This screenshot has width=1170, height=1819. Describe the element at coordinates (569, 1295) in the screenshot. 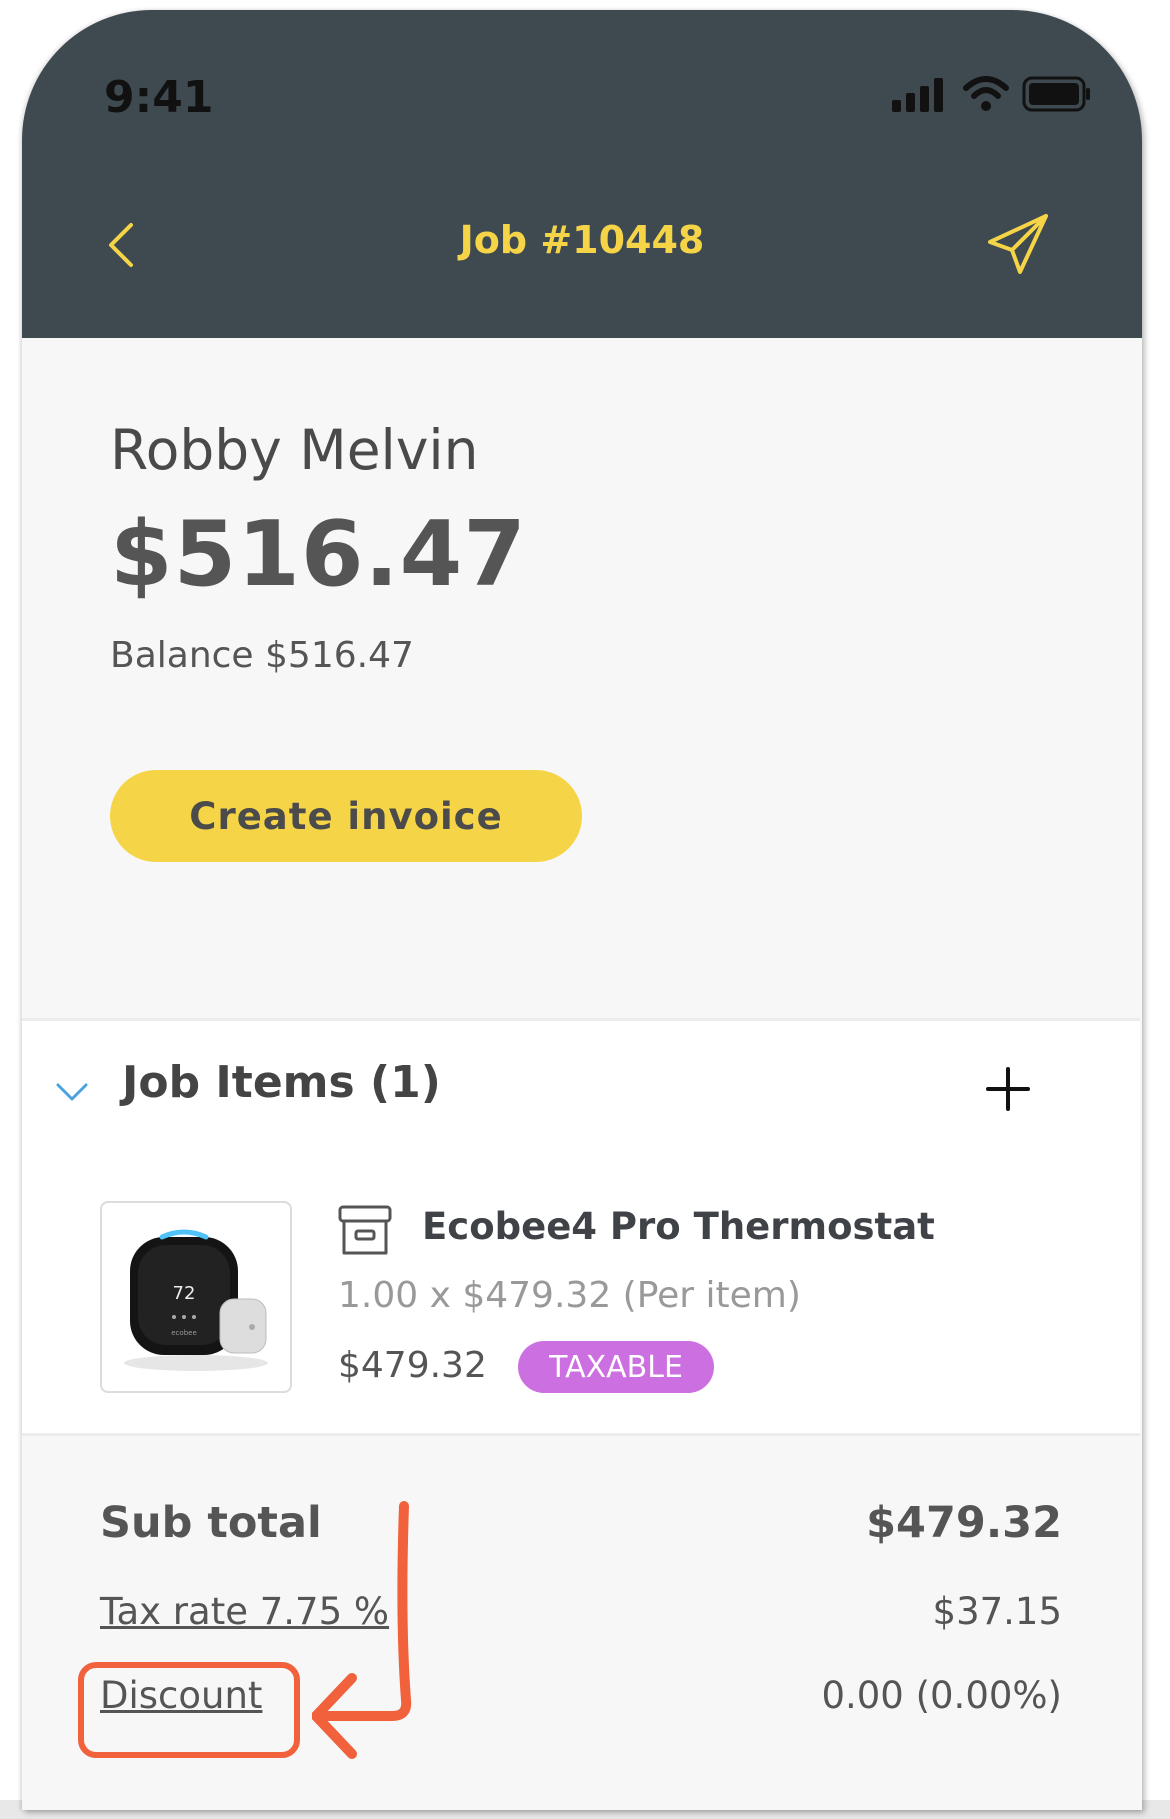

I see `product-quantity: 1.00 x $479.32 (Per item)` at that location.